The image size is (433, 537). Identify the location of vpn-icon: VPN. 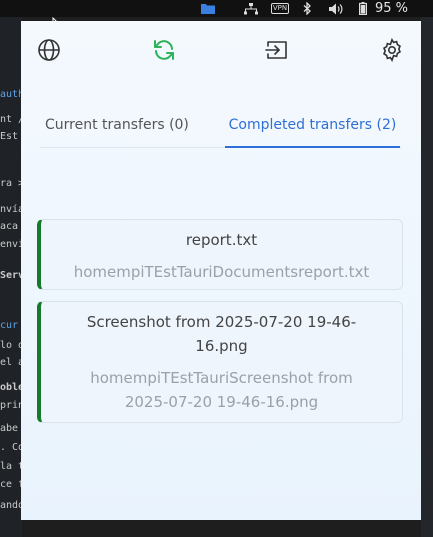
(280, 8).